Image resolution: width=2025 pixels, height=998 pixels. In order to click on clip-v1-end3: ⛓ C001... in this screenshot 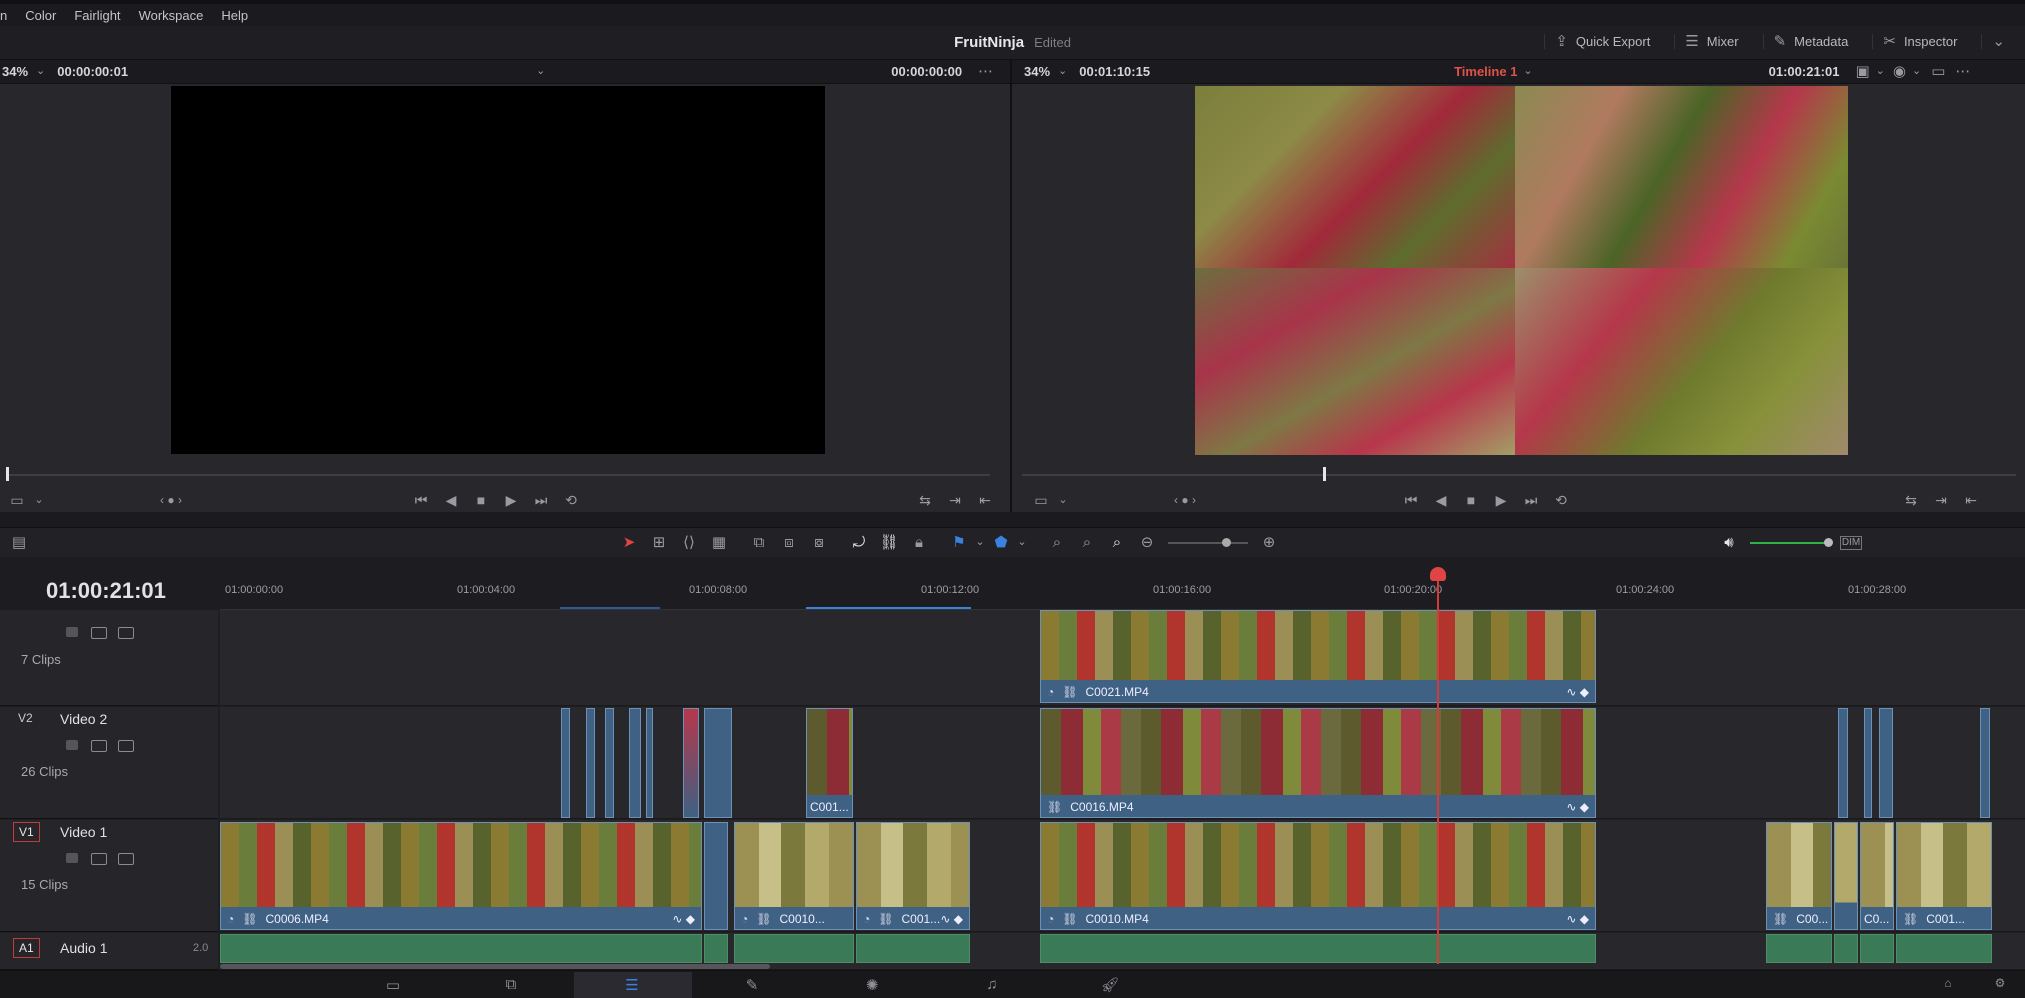, I will do `click(1944, 876)`.